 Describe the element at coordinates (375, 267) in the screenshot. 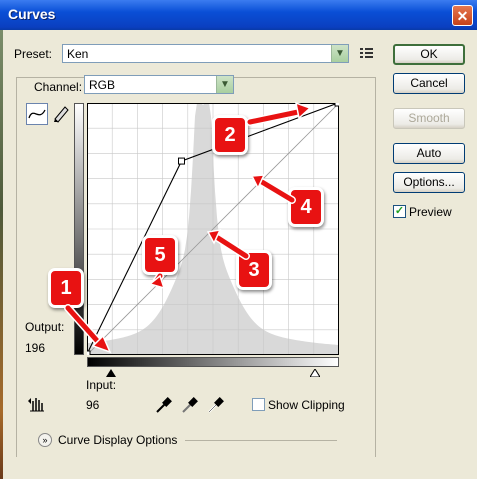

I see `group-right-border` at that location.